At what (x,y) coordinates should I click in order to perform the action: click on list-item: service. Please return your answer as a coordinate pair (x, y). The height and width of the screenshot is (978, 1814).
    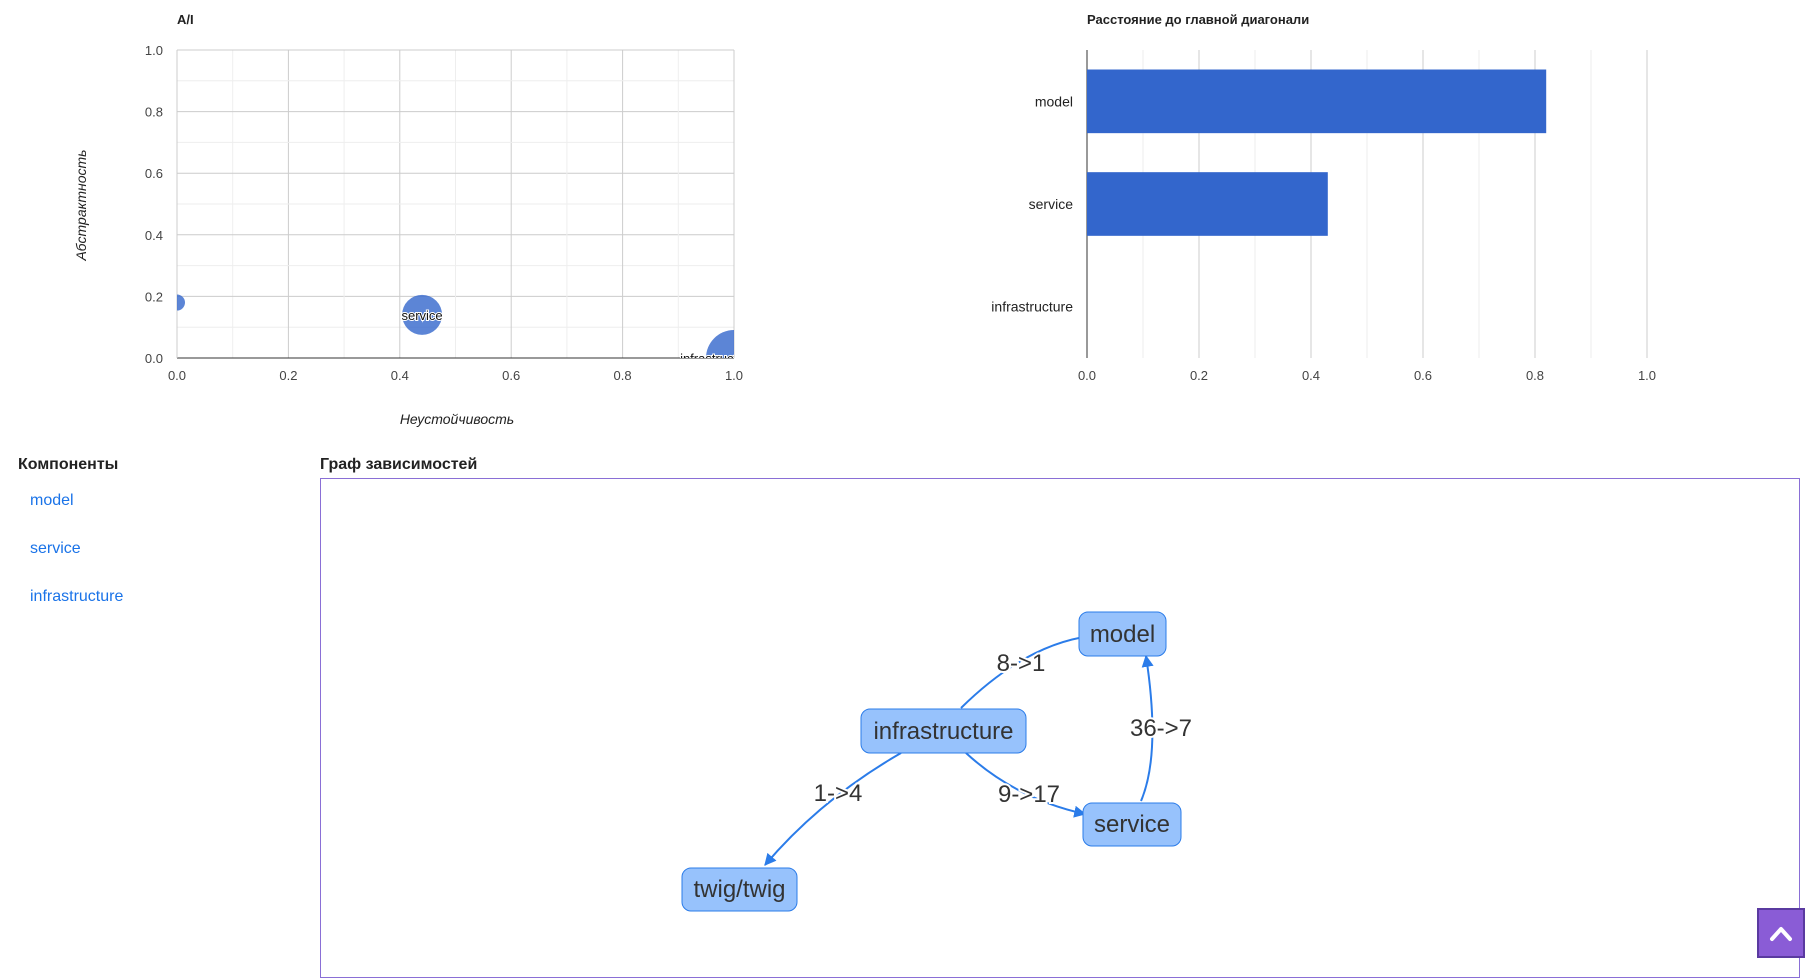
    Looking at the image, I should click on (76, 564).